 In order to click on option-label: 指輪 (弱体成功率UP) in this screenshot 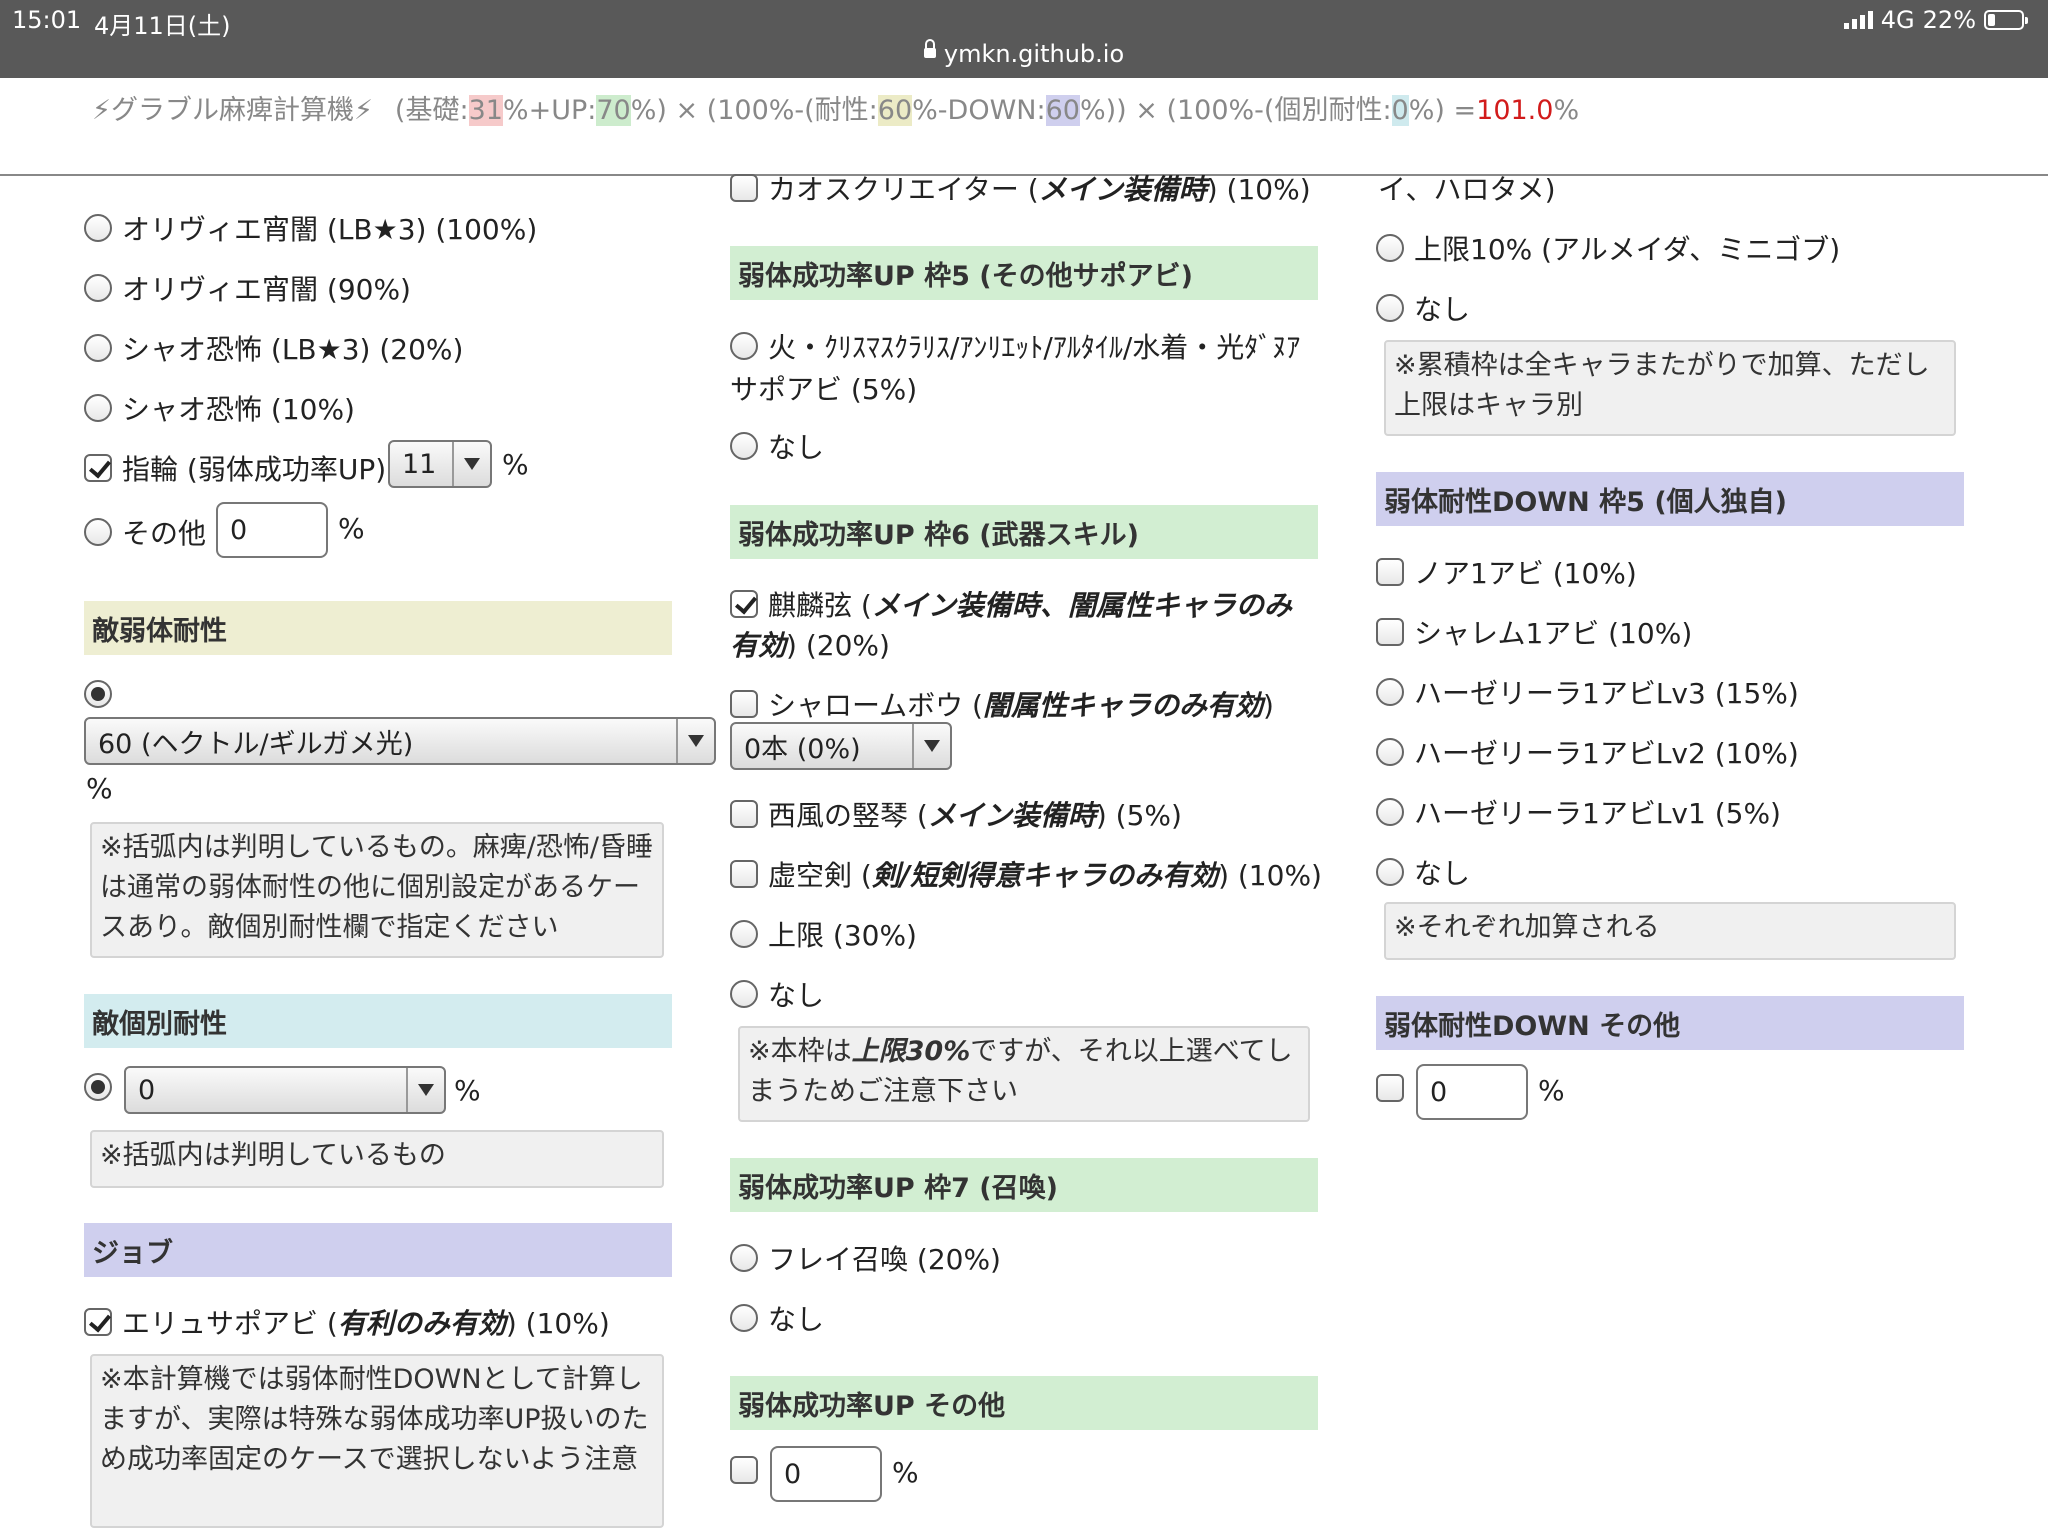, I will do `click(254, 469)`.